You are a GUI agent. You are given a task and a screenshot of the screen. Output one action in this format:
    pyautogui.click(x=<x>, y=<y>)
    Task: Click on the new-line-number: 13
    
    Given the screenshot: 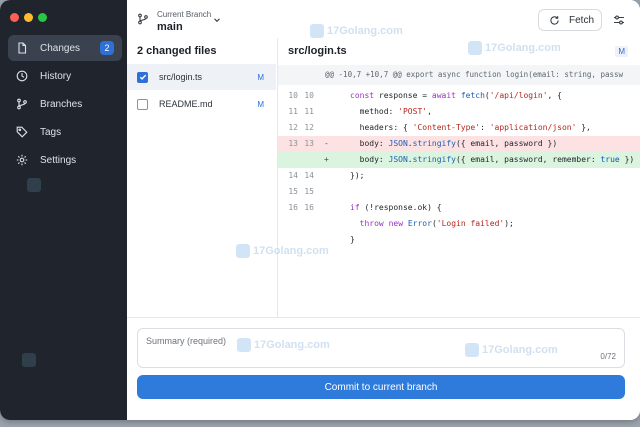 What is the action you would take?
    pyautogui.click(x=309, y=143)
    